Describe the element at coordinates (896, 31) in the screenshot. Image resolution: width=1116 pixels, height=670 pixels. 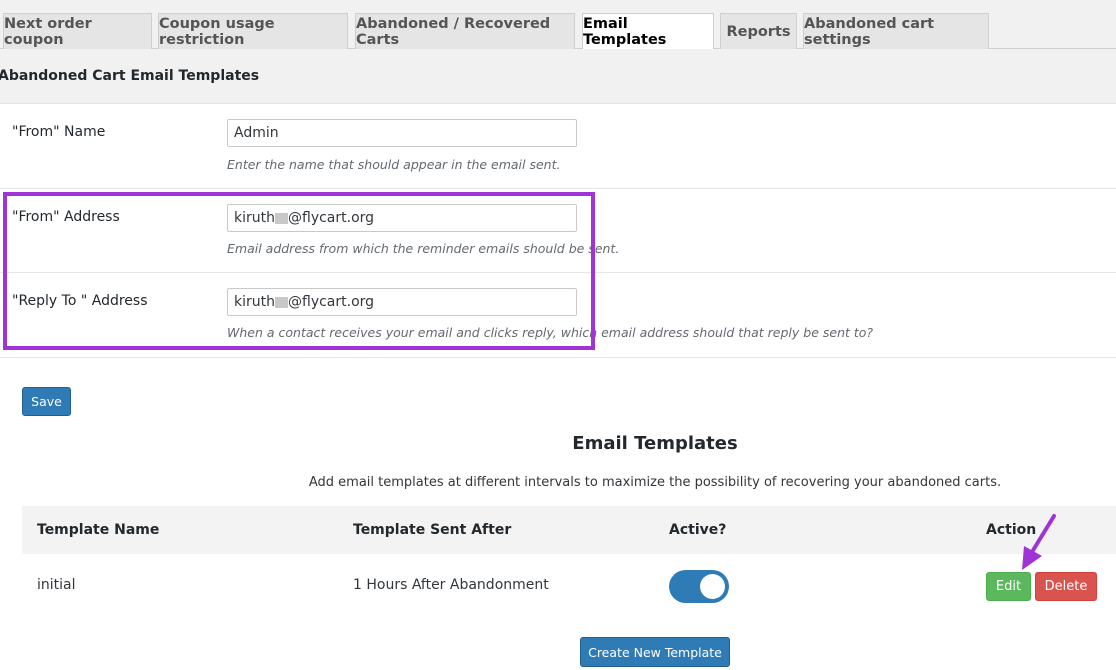
I see `tab-abandoned-cart-settings: Abandoned cart settings` at that location.